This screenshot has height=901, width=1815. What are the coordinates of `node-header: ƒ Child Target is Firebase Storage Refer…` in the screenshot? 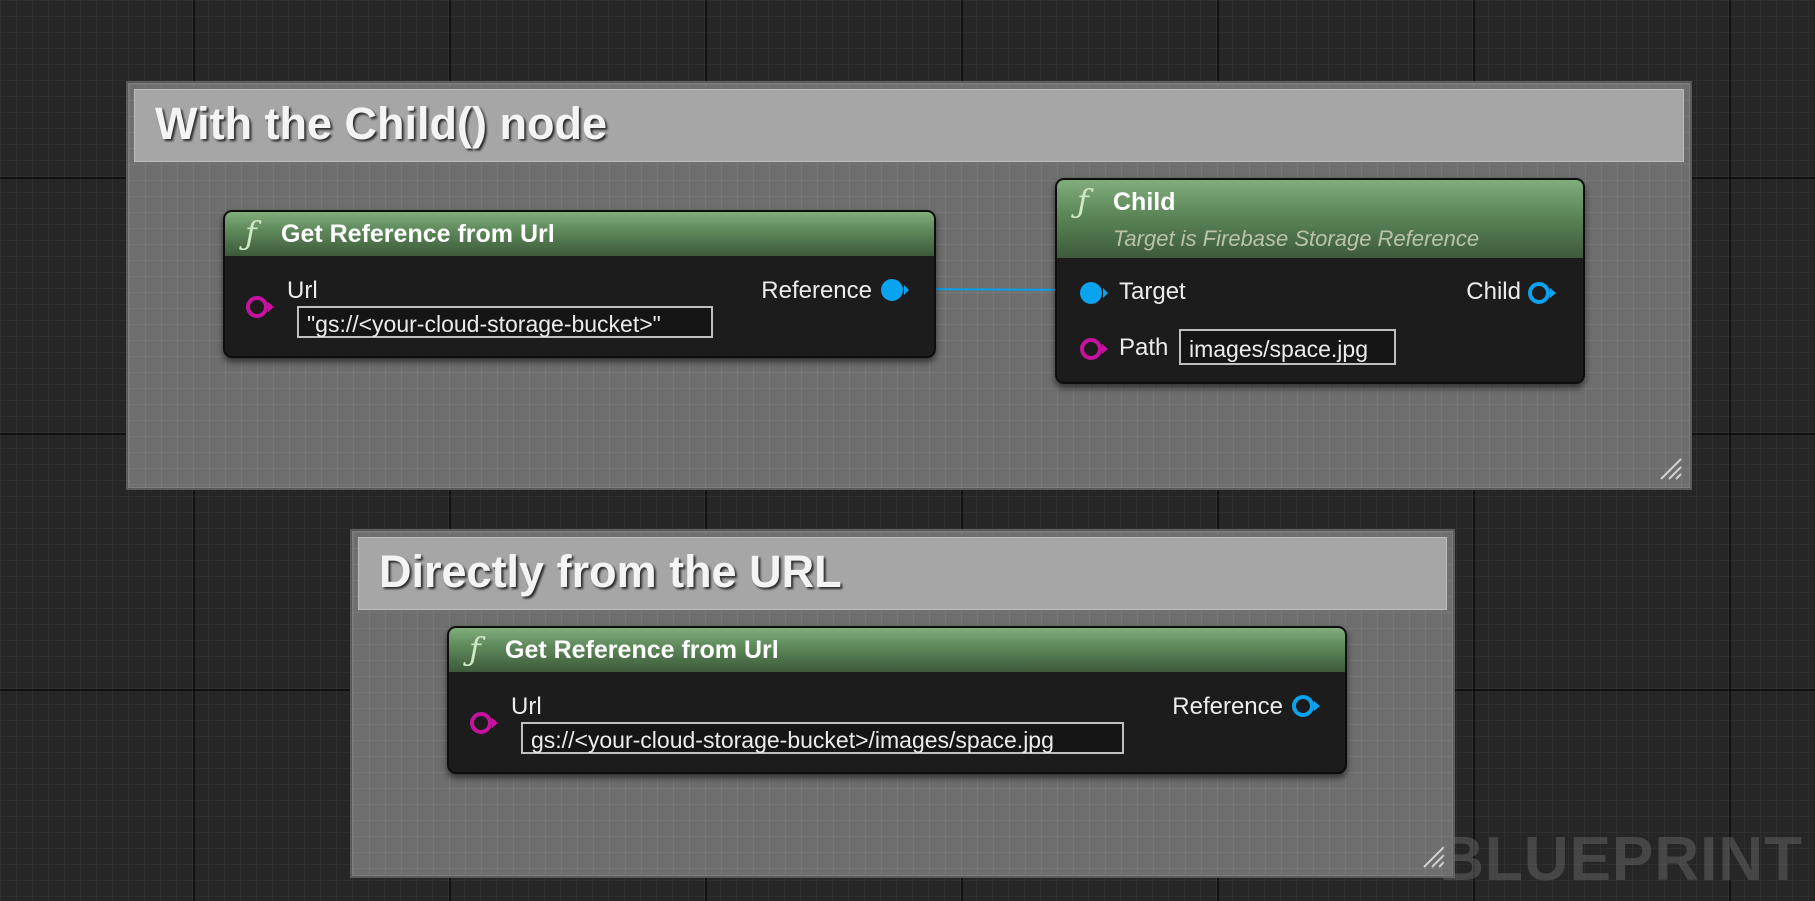 It's located at (1320, 219).